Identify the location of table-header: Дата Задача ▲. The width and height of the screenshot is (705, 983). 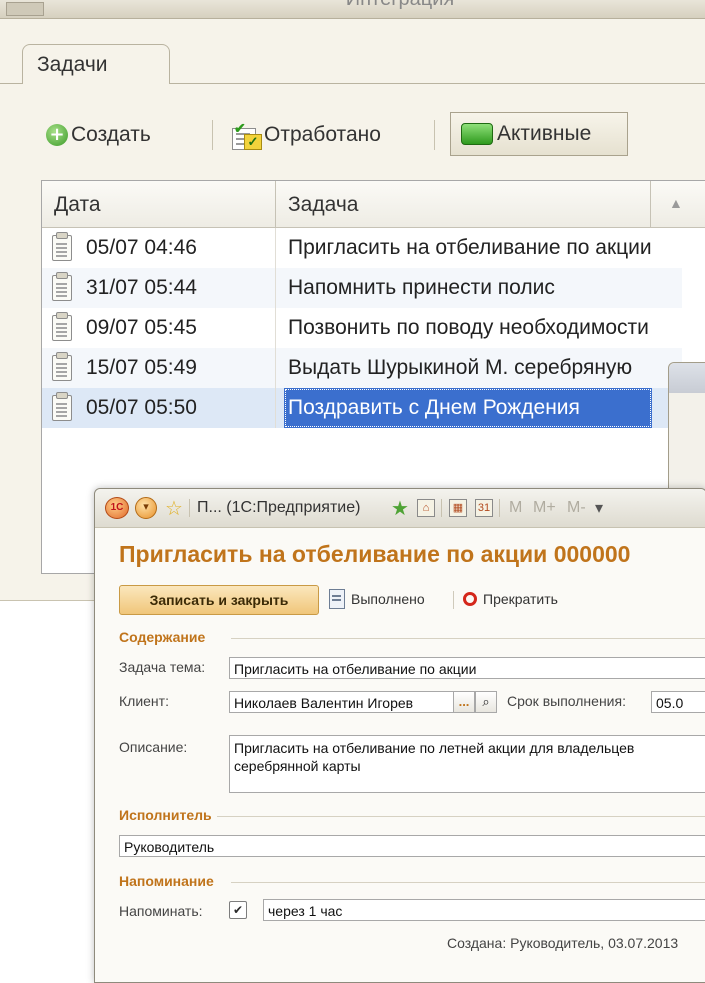
(373, 204).